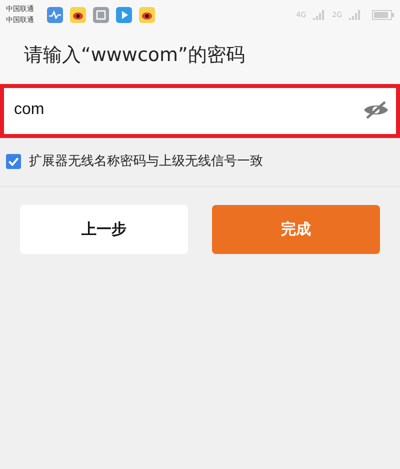 This screenshot has width=400, height=469. What do you see at coordinates (104, 229) in the screenshot?
I see `back-button: 上一步` at bounding box center [104, 229].